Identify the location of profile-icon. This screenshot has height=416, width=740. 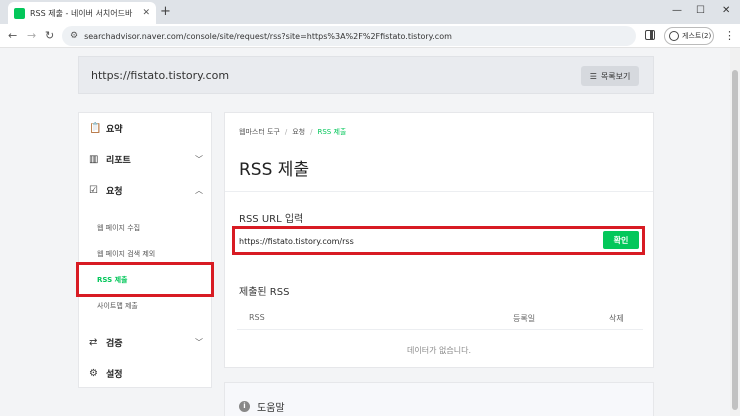
(674, 36).